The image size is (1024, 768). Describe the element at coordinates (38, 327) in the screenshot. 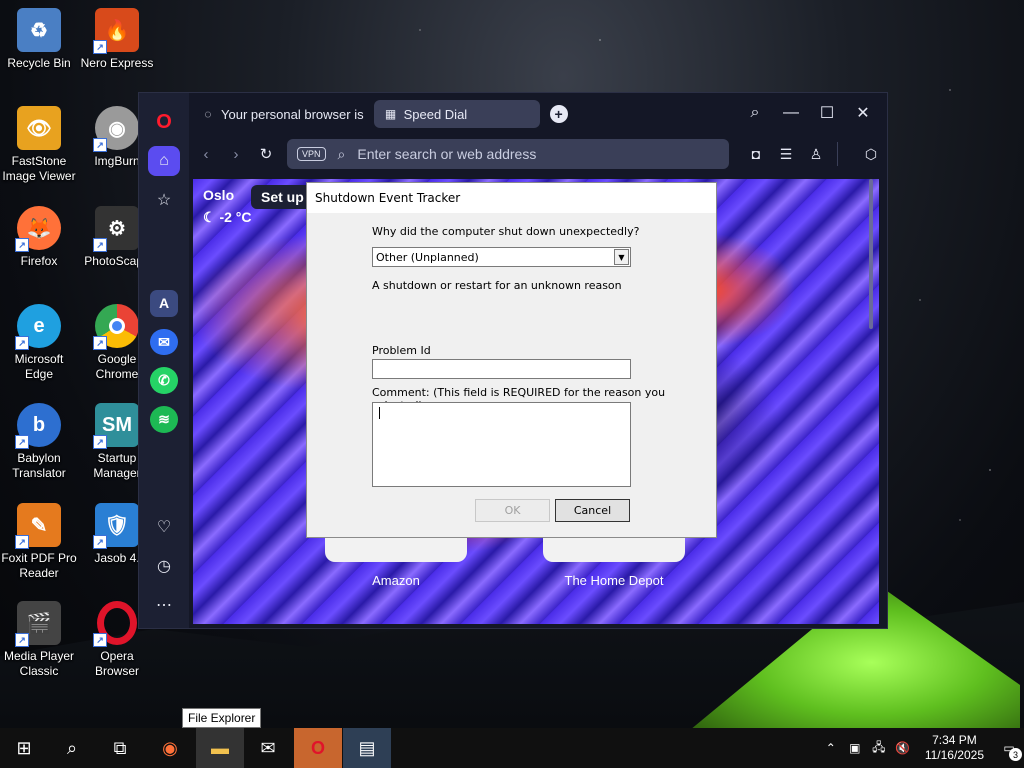

I see `edge-icon: e ↗` at that location.